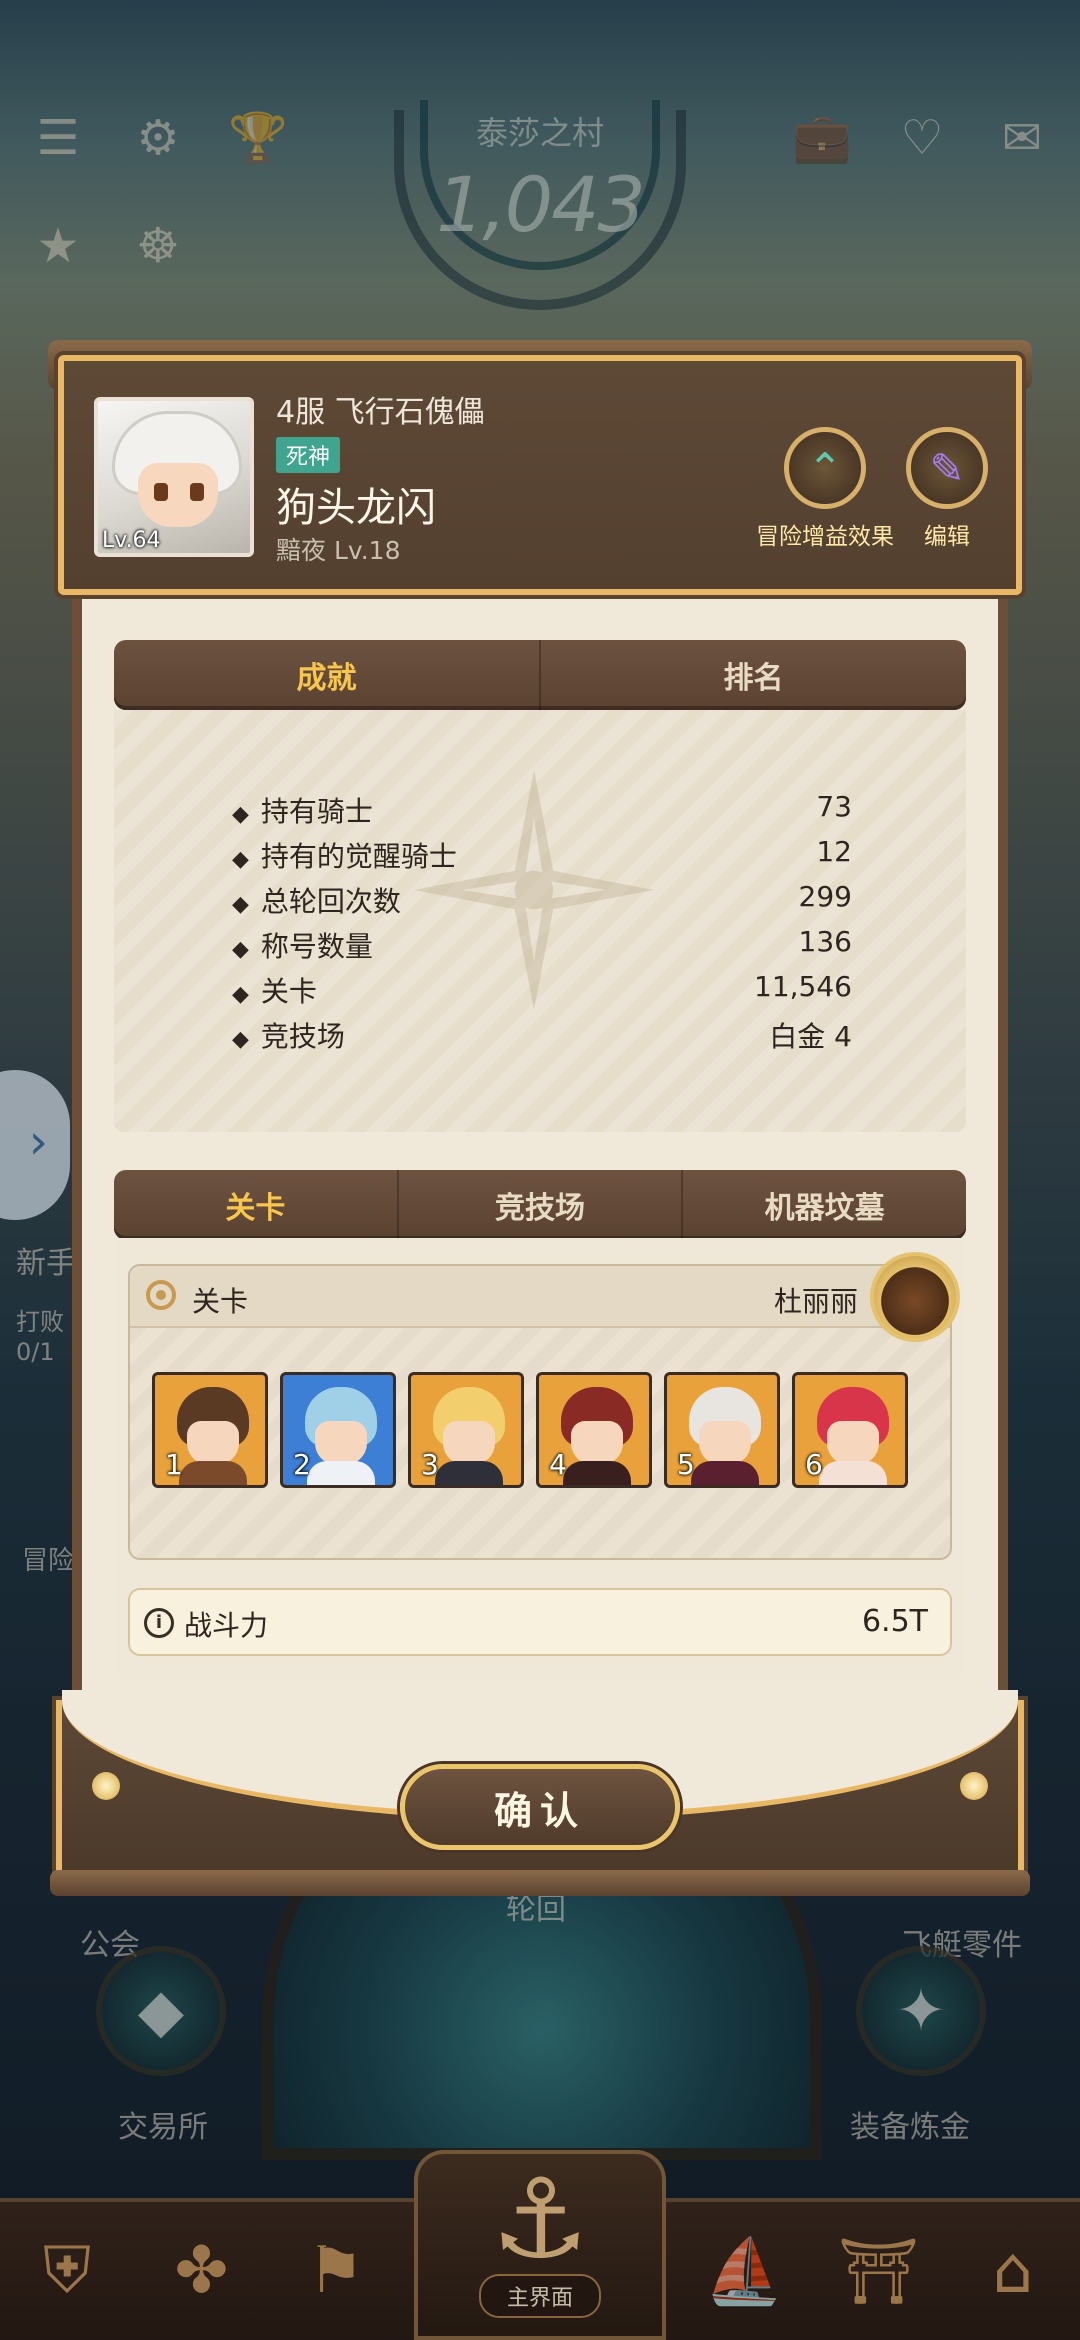 This screenshot has width=1080, height=2340. What do you see at coordinates (344, 855) in the screenshot?
I see `stat-label: 持有的觉醒骑士` at bounding box center [344, 855].